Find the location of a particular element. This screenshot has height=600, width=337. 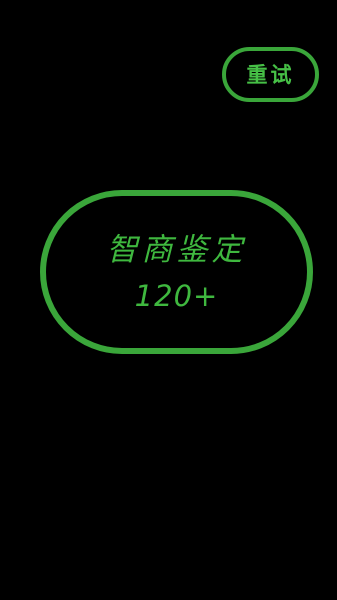

result-title: 智商鉴定 is located at coordinates (176, 250).